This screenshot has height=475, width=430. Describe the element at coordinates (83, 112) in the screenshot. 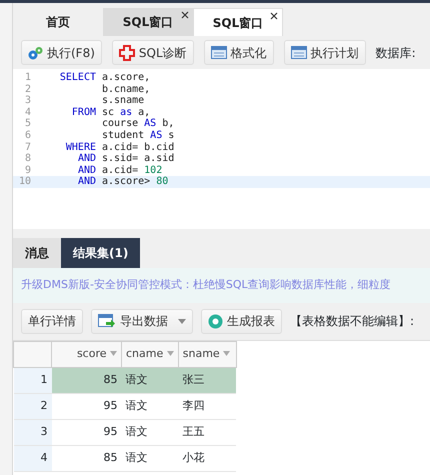

I see `sql-keyword: FROM` at that location.